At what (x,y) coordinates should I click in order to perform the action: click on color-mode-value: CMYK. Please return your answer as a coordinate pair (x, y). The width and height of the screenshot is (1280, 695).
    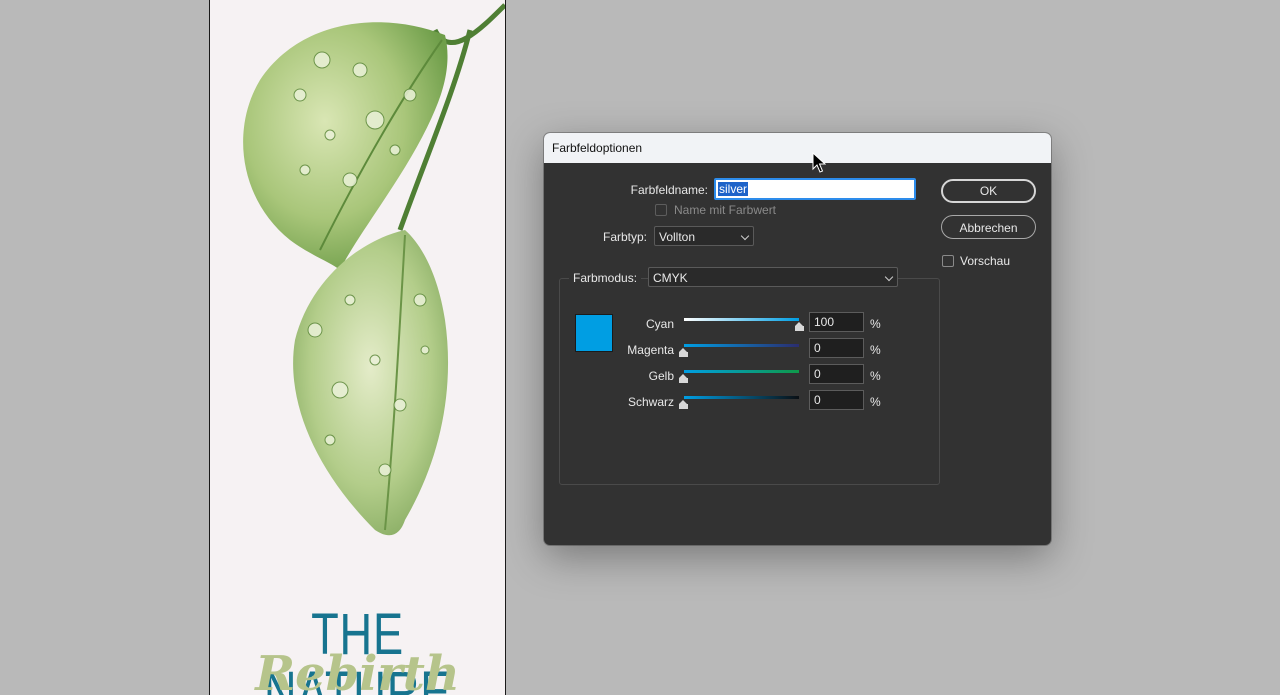
    Looking at the image, I should click on (670, 278).